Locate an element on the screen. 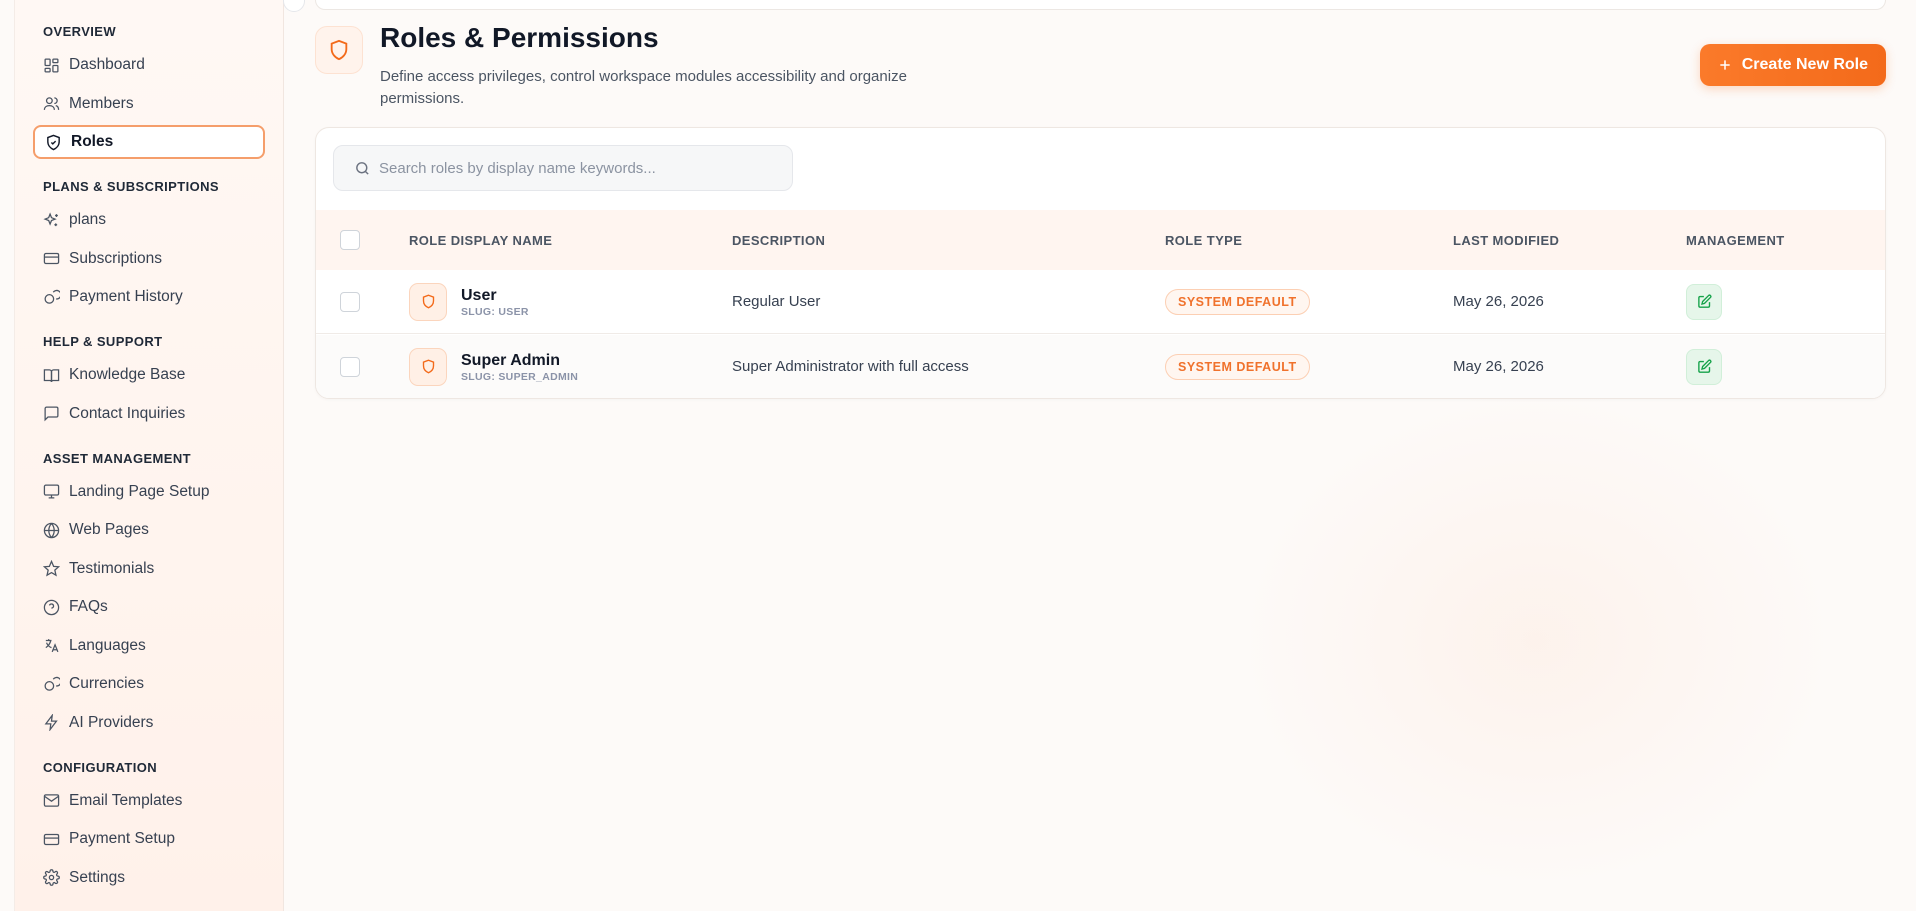 This screenshot has width=1916, height=911. search-box is located at coordinates (563, 168).